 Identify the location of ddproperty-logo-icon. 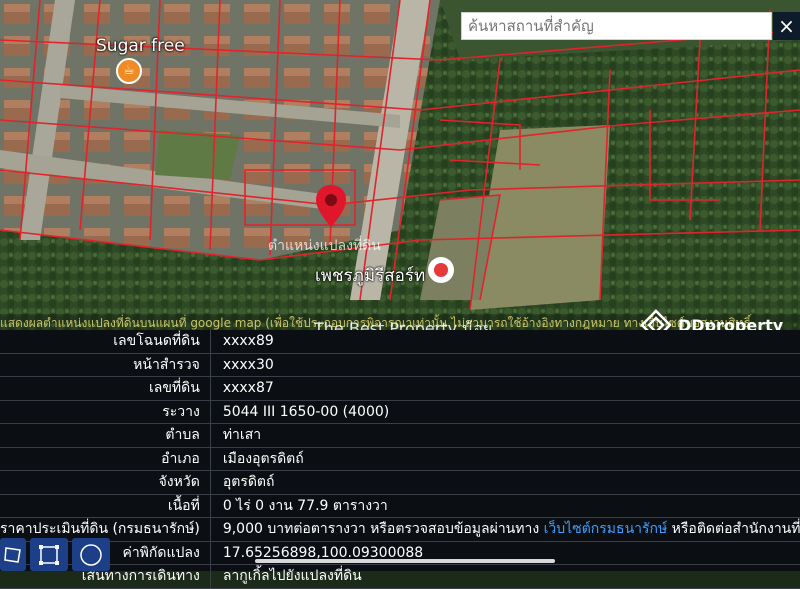
(656, 319).